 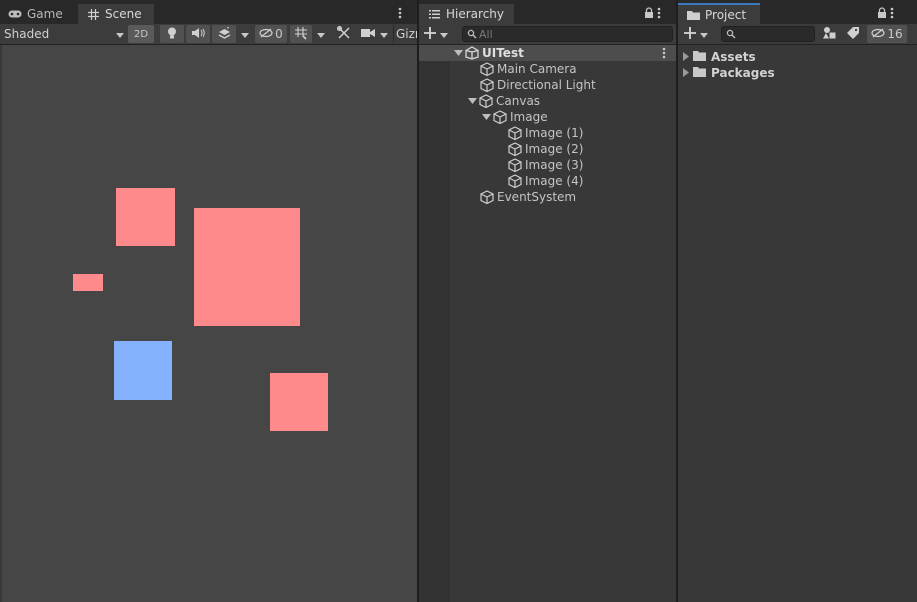 What do you see at coordinates (475, 14) in the screenshot?
I see `tab-hierarchy-label: Hierarchy` at bounding box center [475, 14].